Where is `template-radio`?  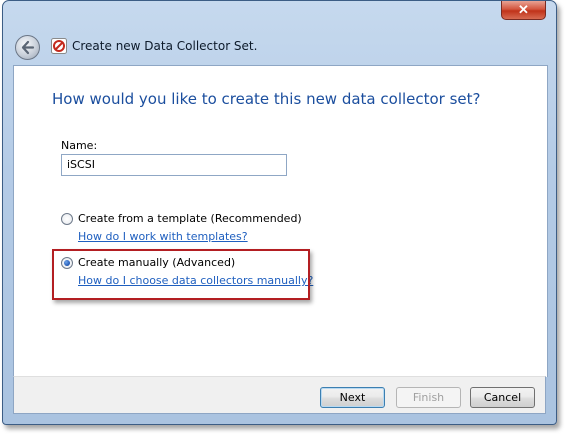
template-radio is located at coordinates (67, 219).